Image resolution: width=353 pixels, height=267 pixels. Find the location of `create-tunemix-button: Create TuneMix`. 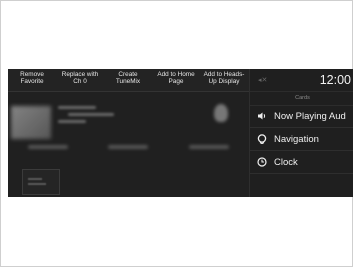

create-tunemix-button: Create TuneMix is located at coordinates (128, 80).